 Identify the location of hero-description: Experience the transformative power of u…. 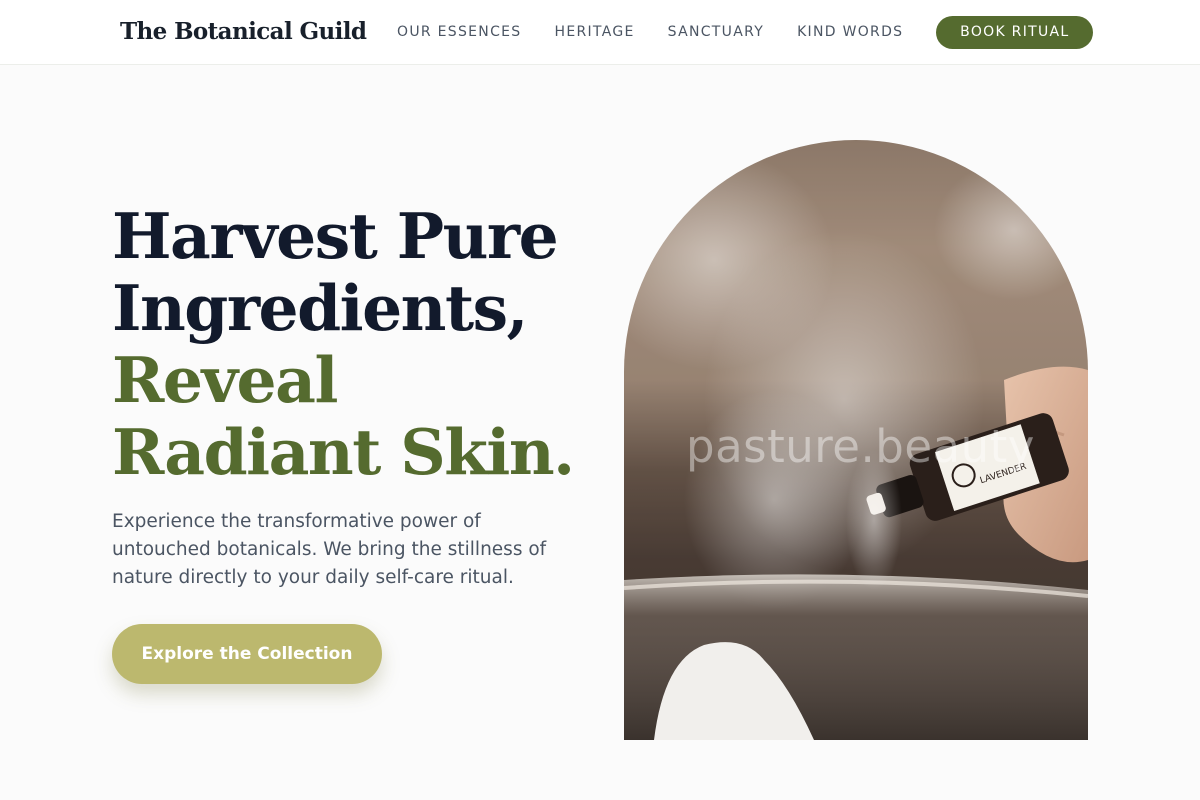
(329, 549).